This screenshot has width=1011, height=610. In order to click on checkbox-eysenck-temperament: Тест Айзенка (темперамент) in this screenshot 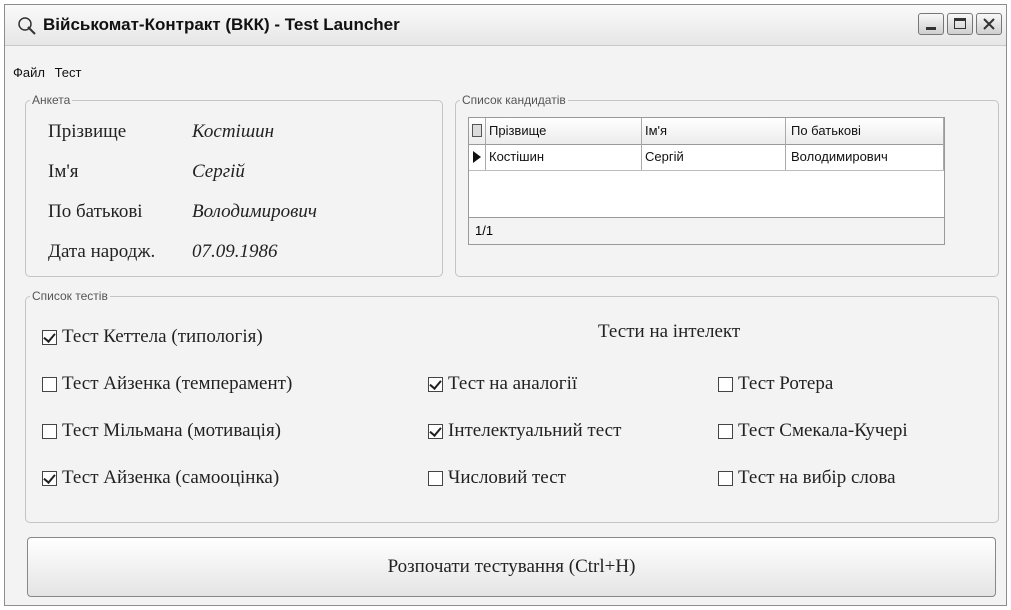, I will do `click(167, 384)`.